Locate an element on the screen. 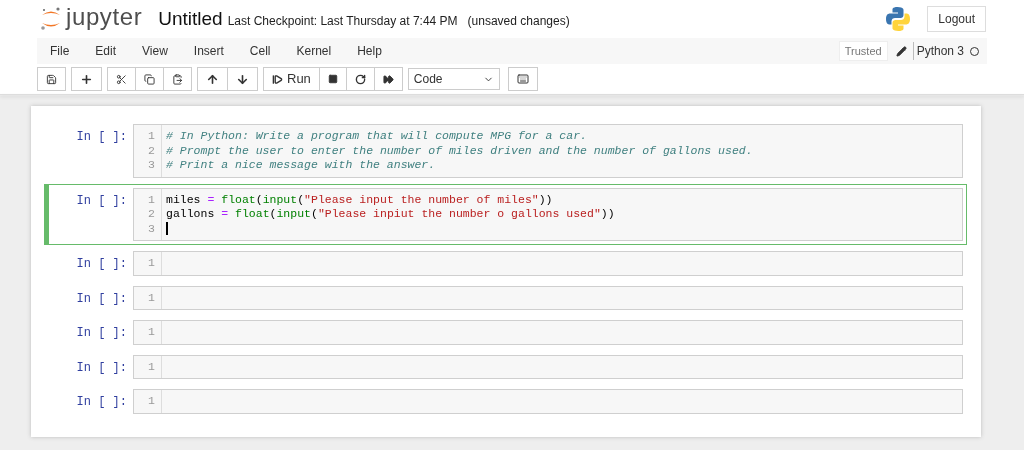 The width and height of the screenshot is (1024, 450). keyboard-icon is located at coordinates (522, 79).